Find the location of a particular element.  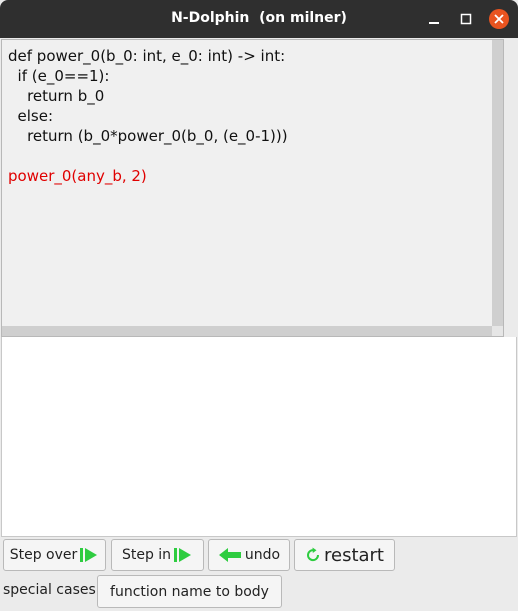

restart-button: restart is located at coordinates (344, 555).